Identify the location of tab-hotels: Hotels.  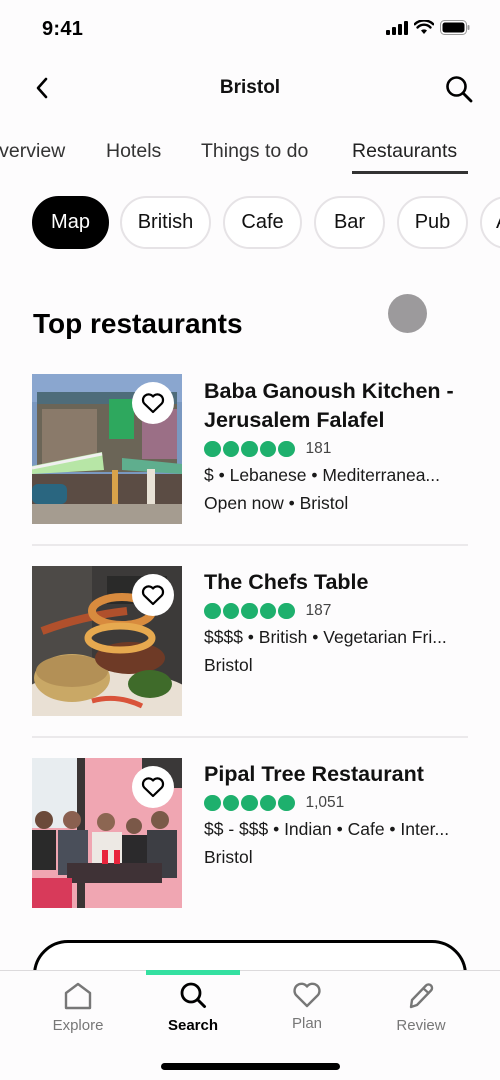
(133, 151).